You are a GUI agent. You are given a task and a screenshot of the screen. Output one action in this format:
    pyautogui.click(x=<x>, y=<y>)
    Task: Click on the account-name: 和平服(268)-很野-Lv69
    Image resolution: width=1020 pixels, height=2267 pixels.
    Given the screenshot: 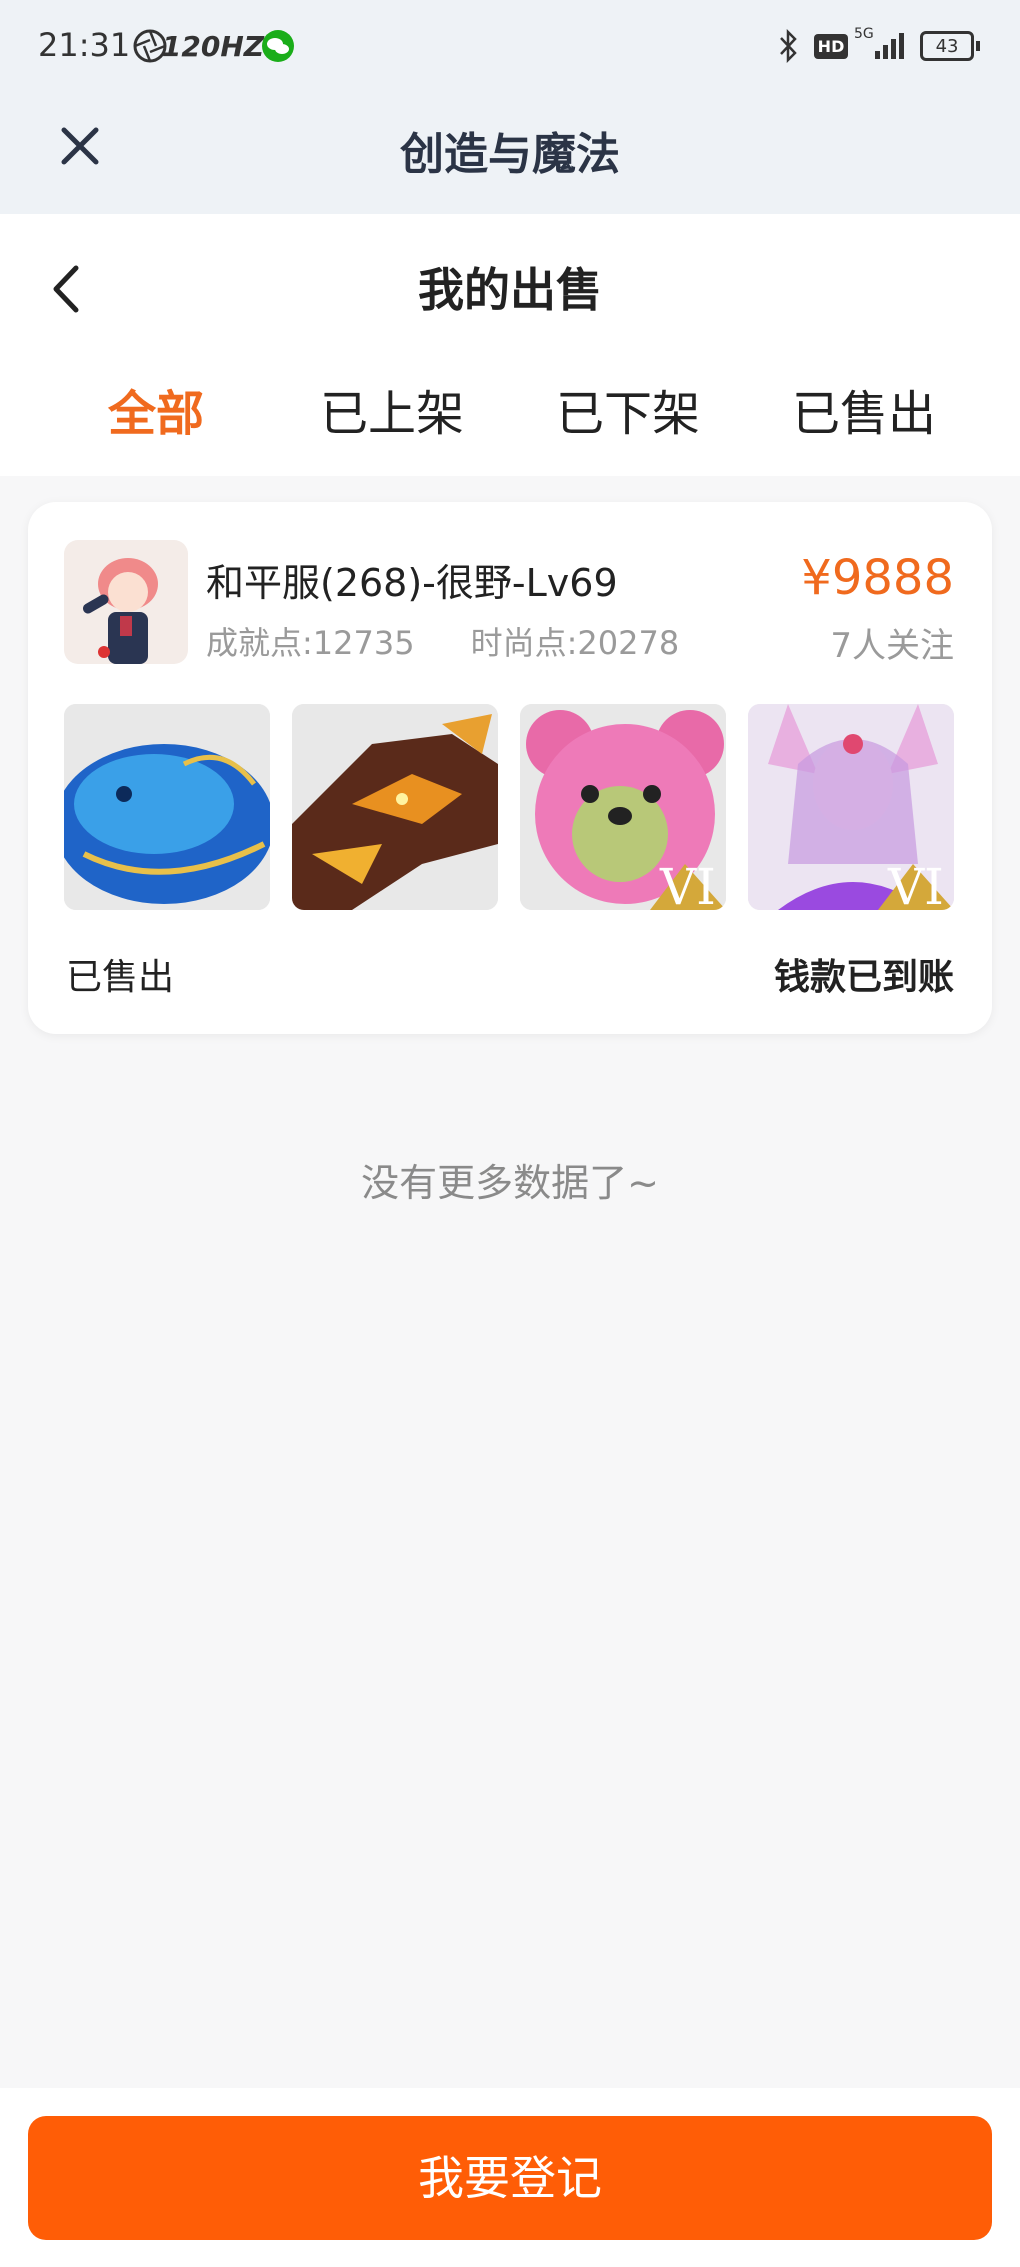 What is the action you would take?
    pyautogui.click(x=412, y=583)
    